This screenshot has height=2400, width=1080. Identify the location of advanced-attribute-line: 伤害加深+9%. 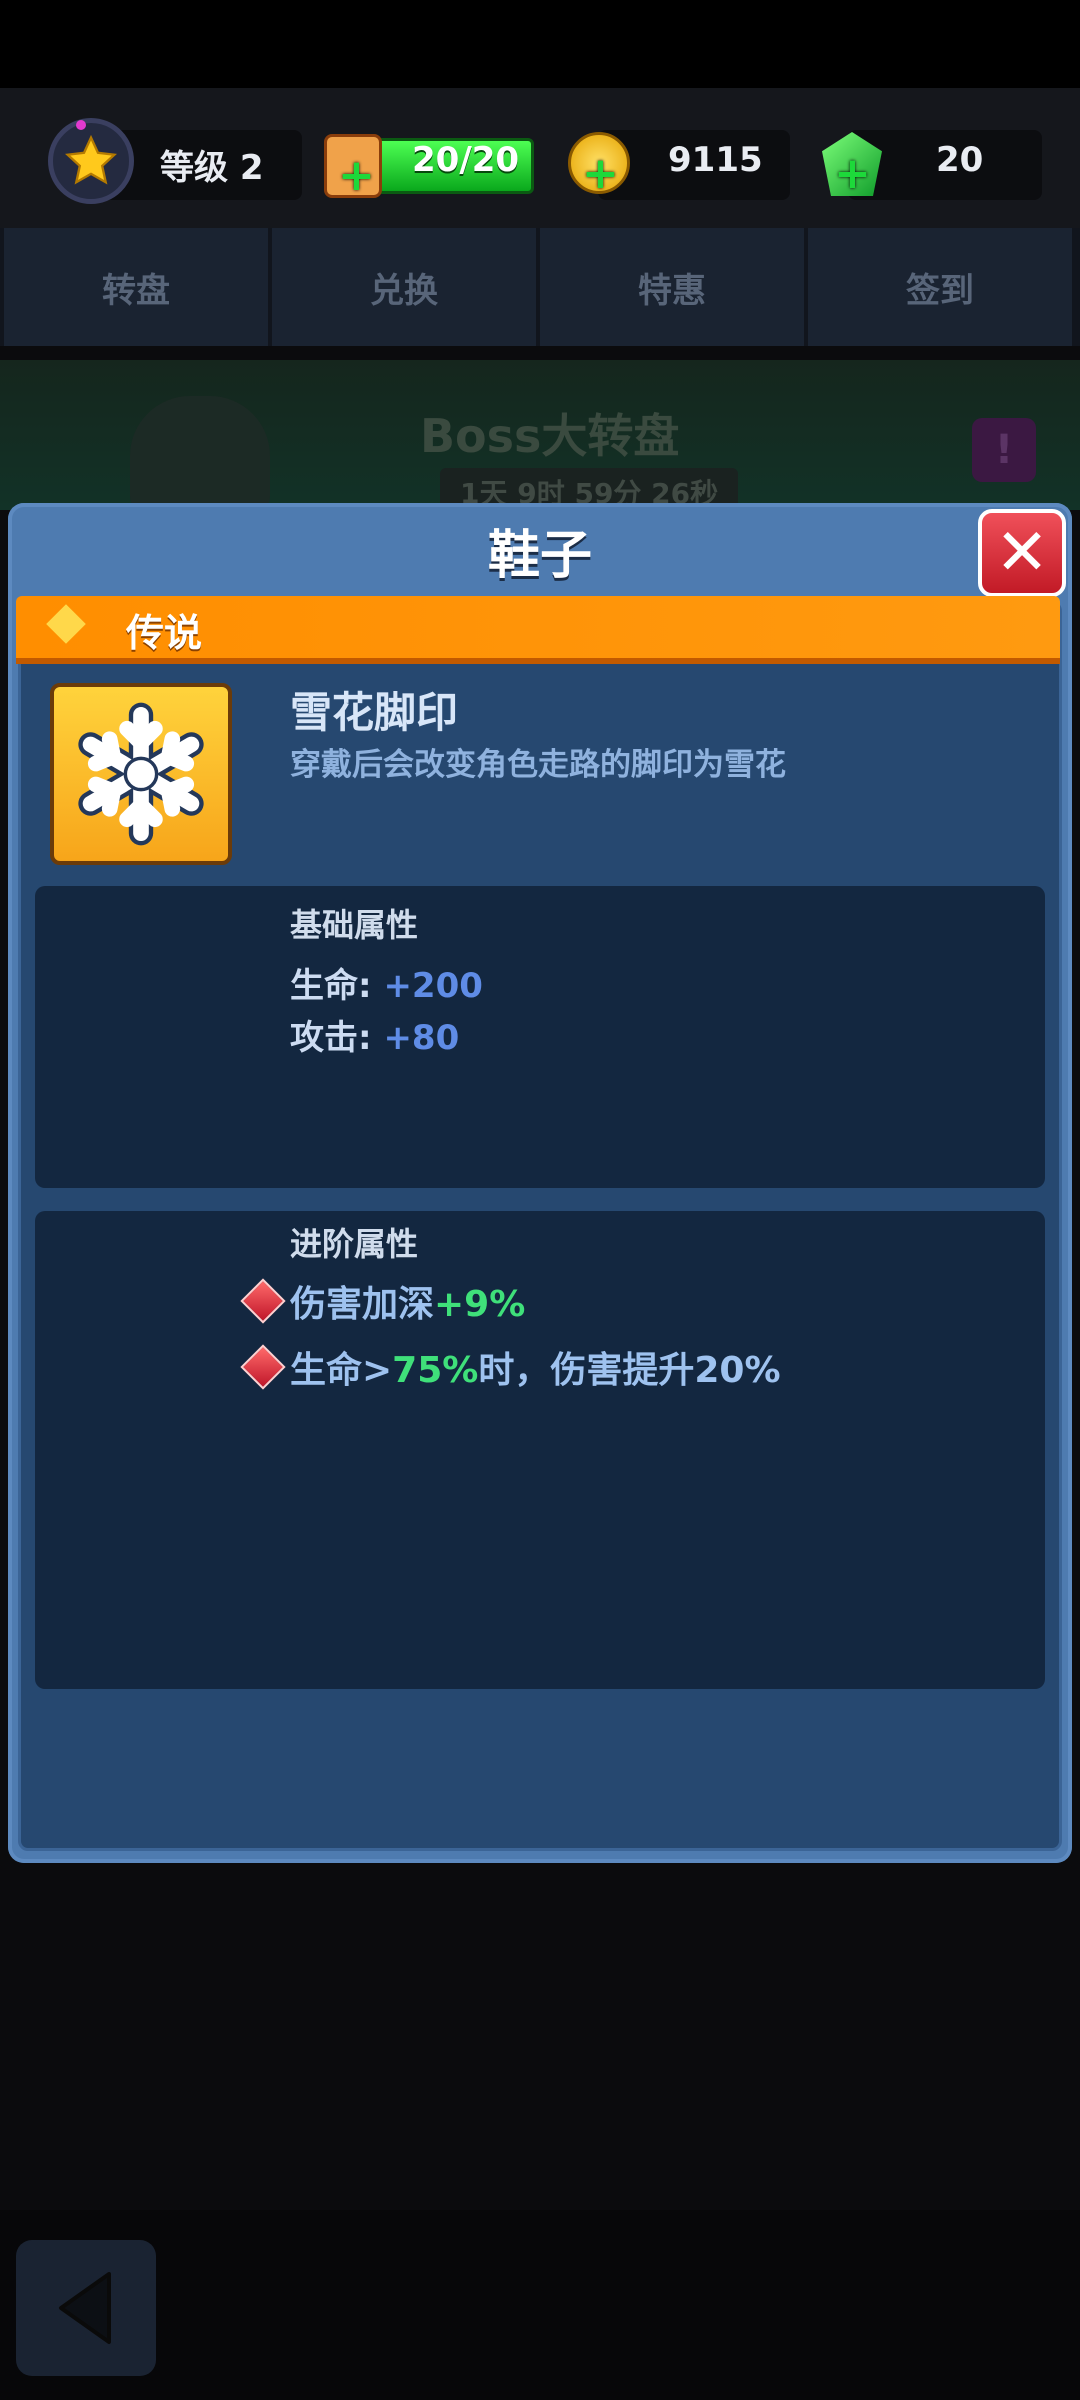
(407, 1301).